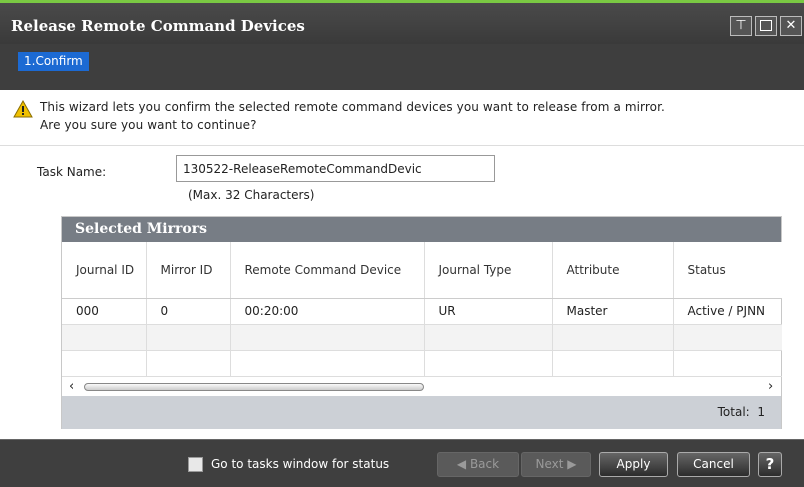  Describe the element at coordinates (300, 464) in the screenshot. I see `go-to-tasks-label: Go to tasks window for status` at that location.